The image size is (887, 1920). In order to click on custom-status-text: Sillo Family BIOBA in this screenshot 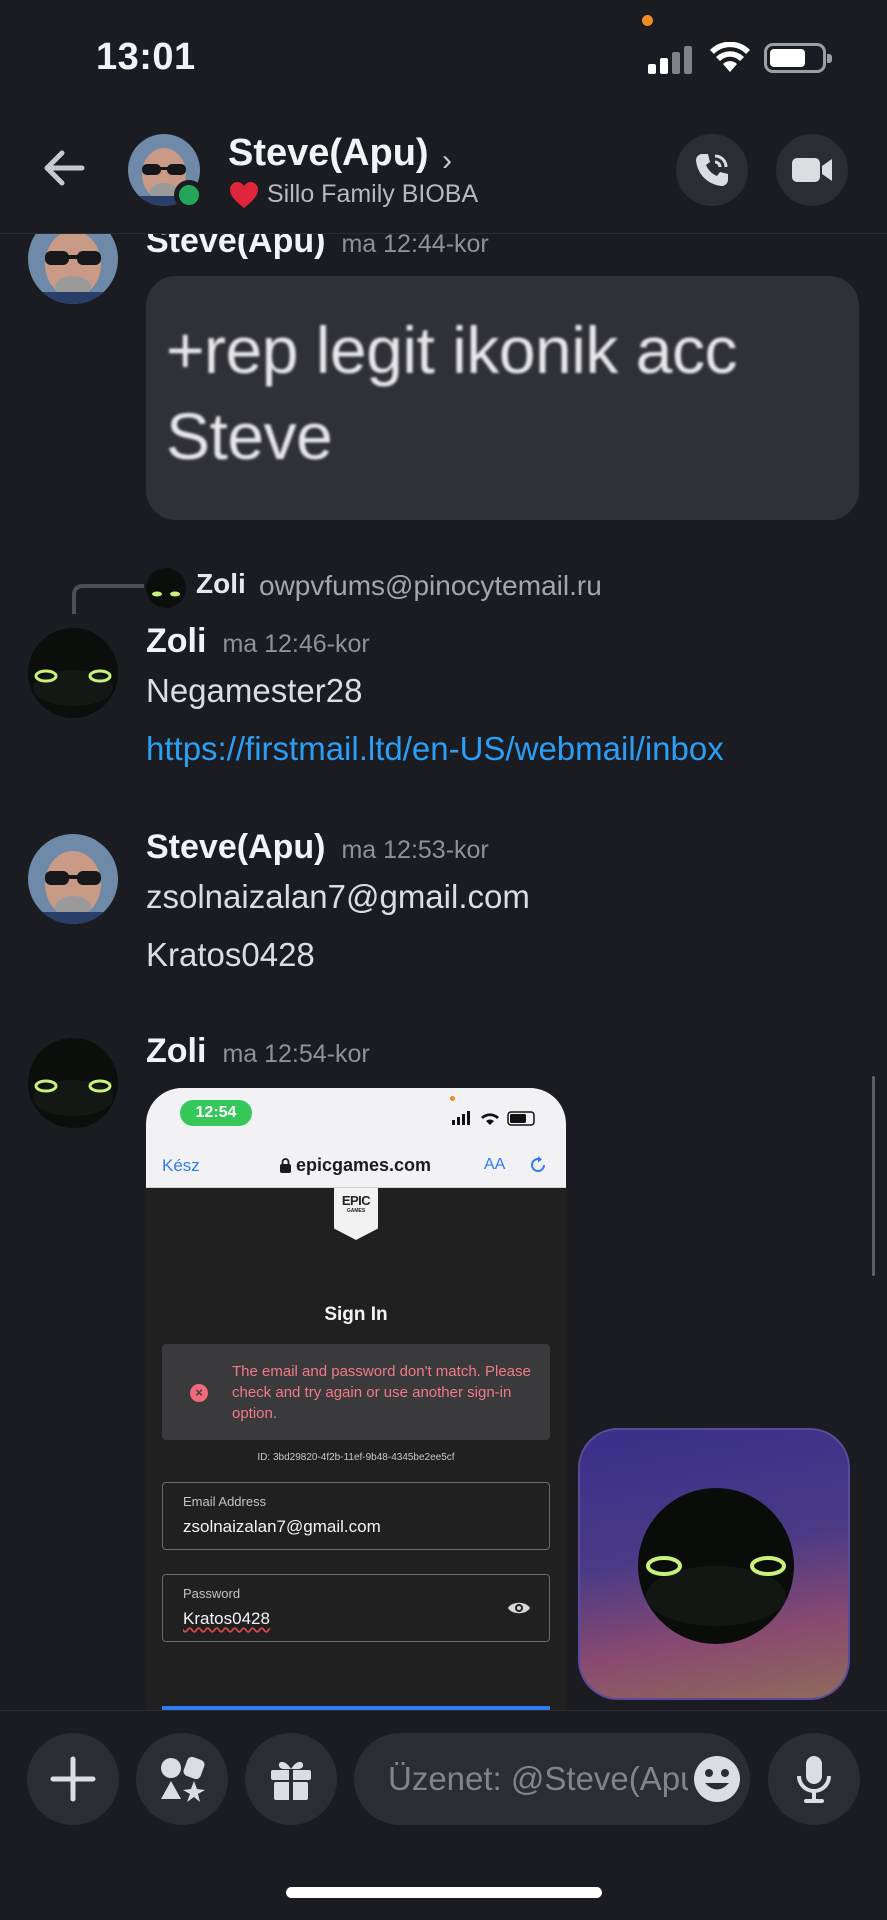, I will do `click(373, 194)`.